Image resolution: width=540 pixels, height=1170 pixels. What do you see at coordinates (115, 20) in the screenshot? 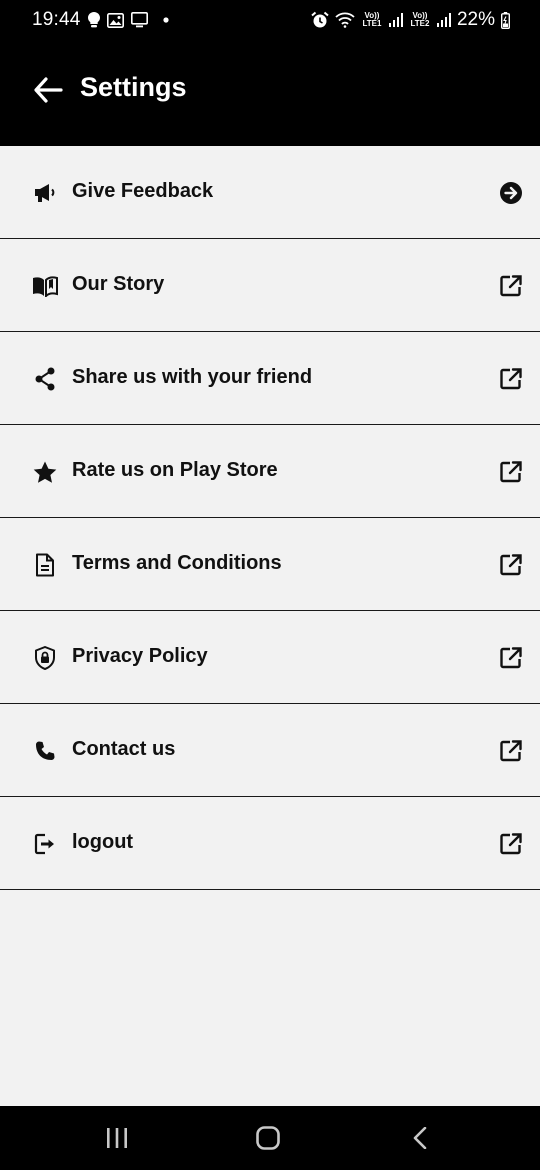
I see `image-icon` at bounding box center [115, 20].